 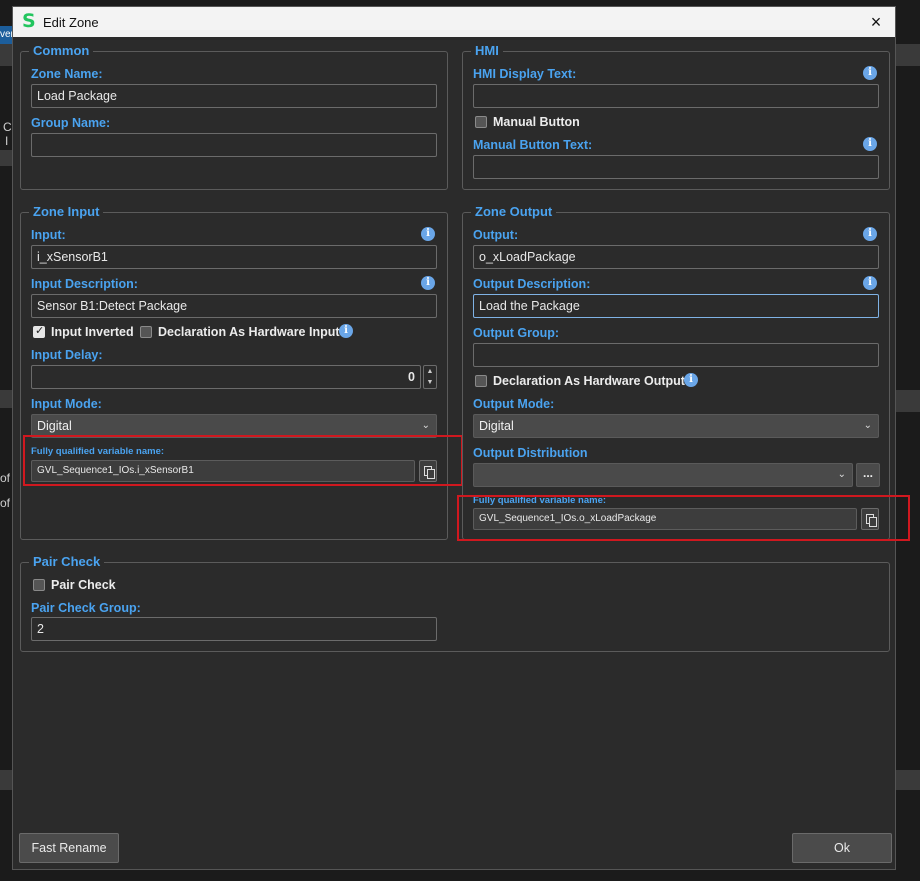 I want to click on background-text: I, so click(x=7, y=141).